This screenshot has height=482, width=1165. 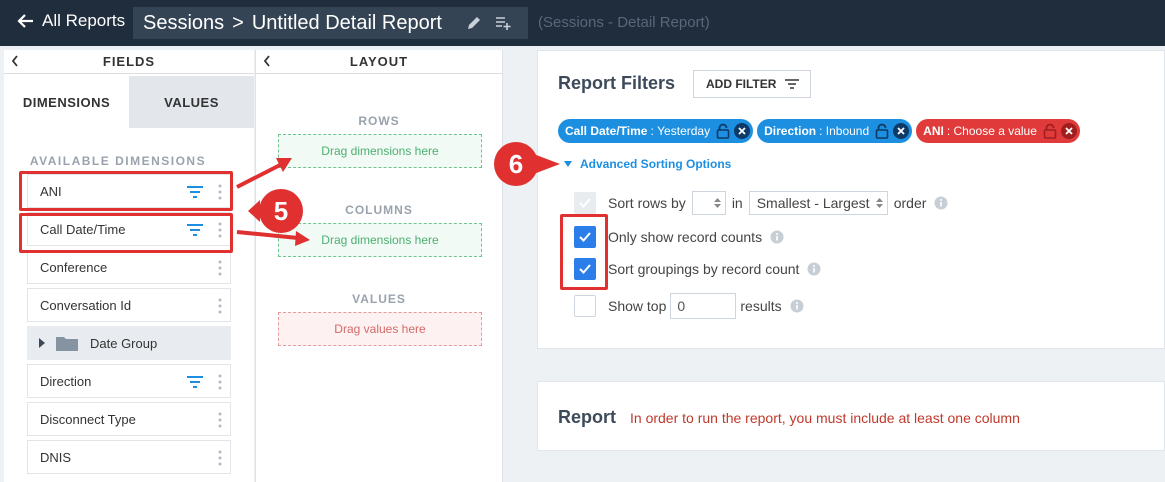 What do you see at coordinates (86, 305) in the screenshot?
I see `dimension-label: Conversation Id` at bounding box center [86, 305].